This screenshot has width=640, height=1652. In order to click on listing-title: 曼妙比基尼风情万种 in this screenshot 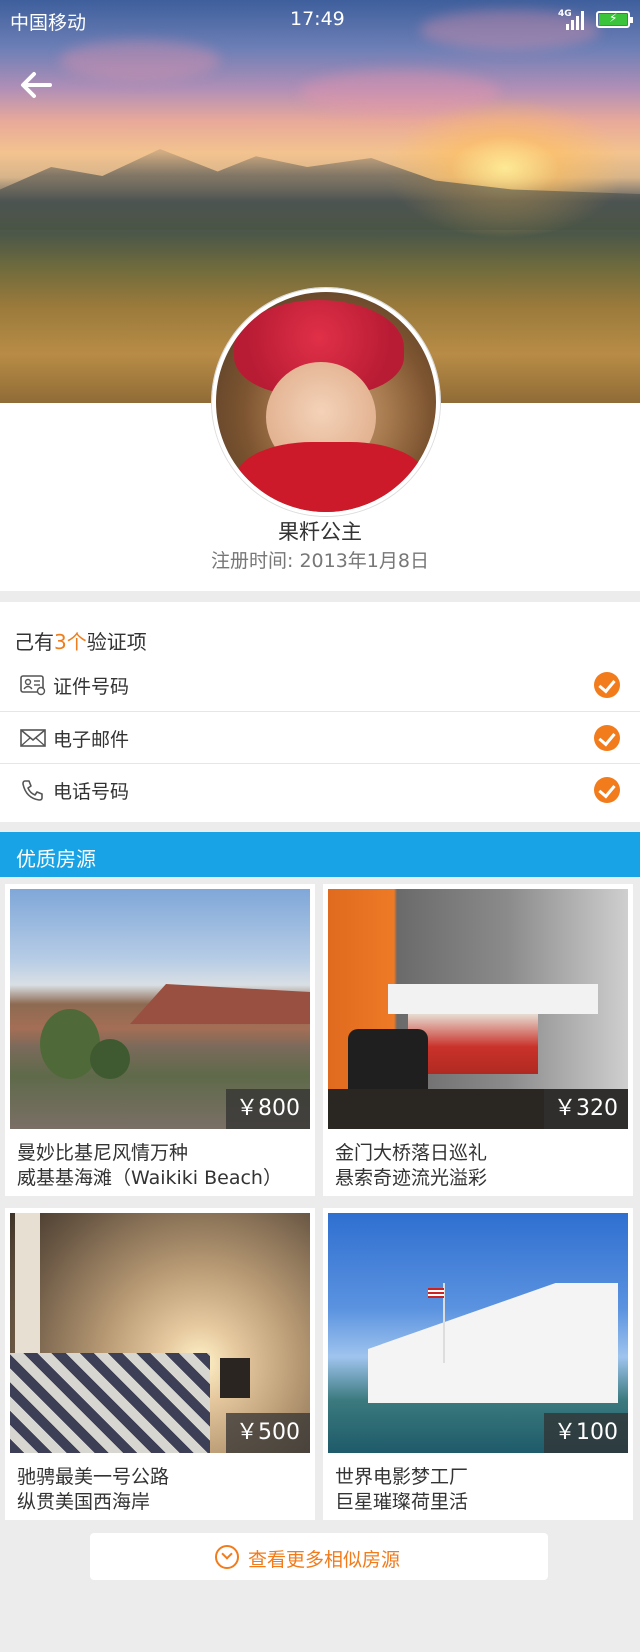, I will do `click(103, 1153)`.